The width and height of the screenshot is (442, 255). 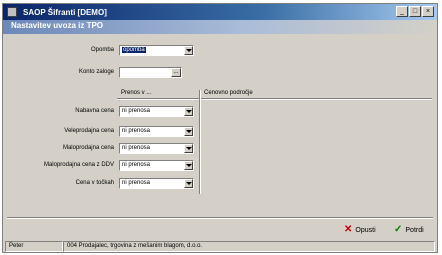 I want to click on column-divider, so click(x=200, y=142).